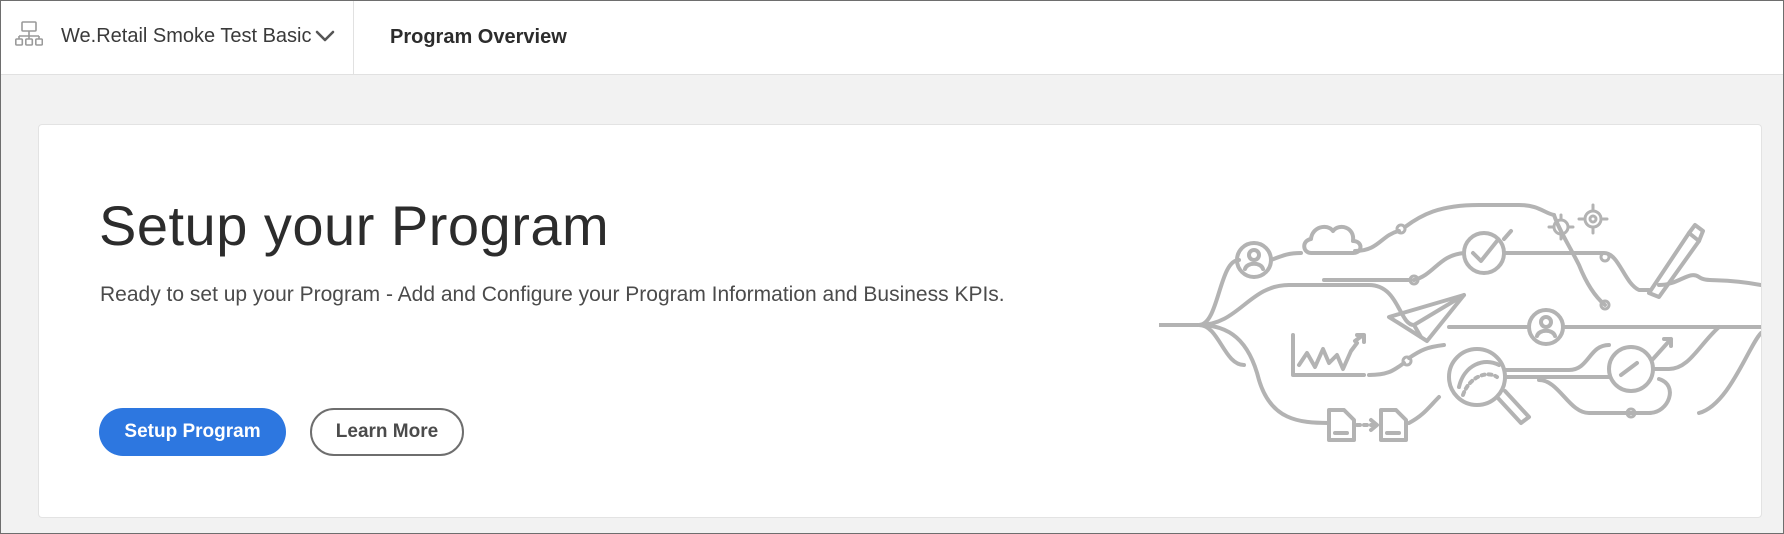  I want to click on page-title: Program Overview, so click(478, 37).